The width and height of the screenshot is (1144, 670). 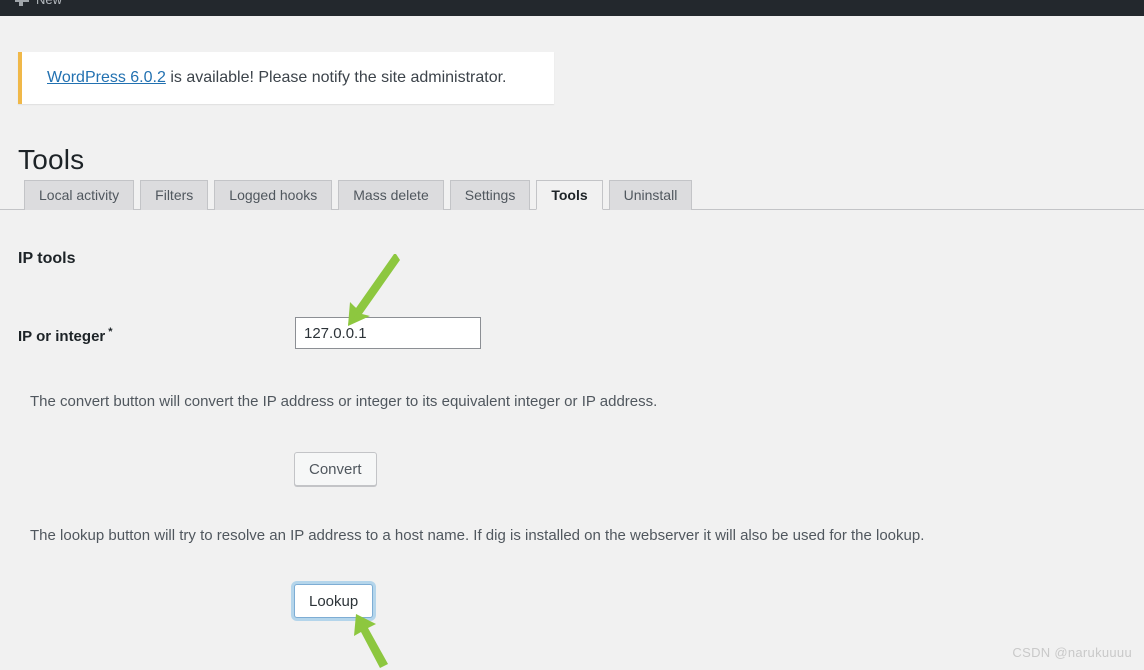 What do you see at coordinates (106, 77) in the screenshot?
I see `wordpress-update-link: WordPress 6.0.2` at bounding box center [106, 77].